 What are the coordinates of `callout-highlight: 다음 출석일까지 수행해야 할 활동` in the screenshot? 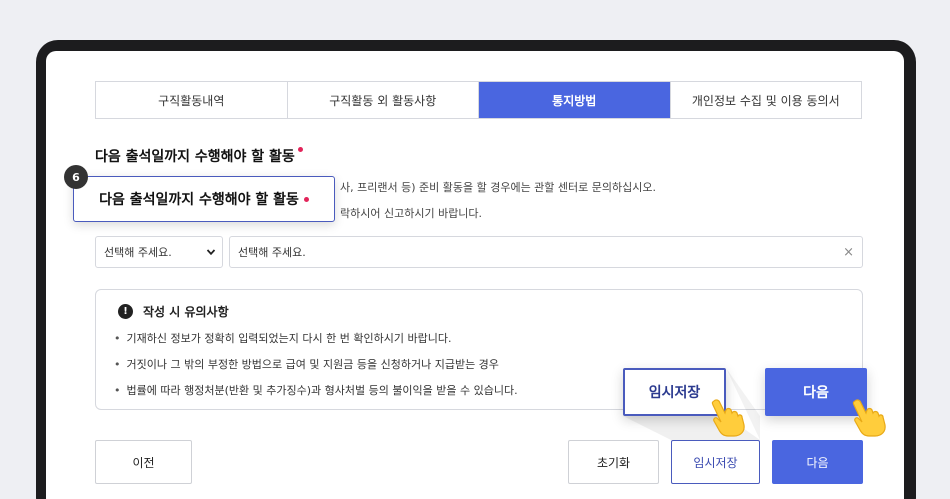 It's located at (204, 199).